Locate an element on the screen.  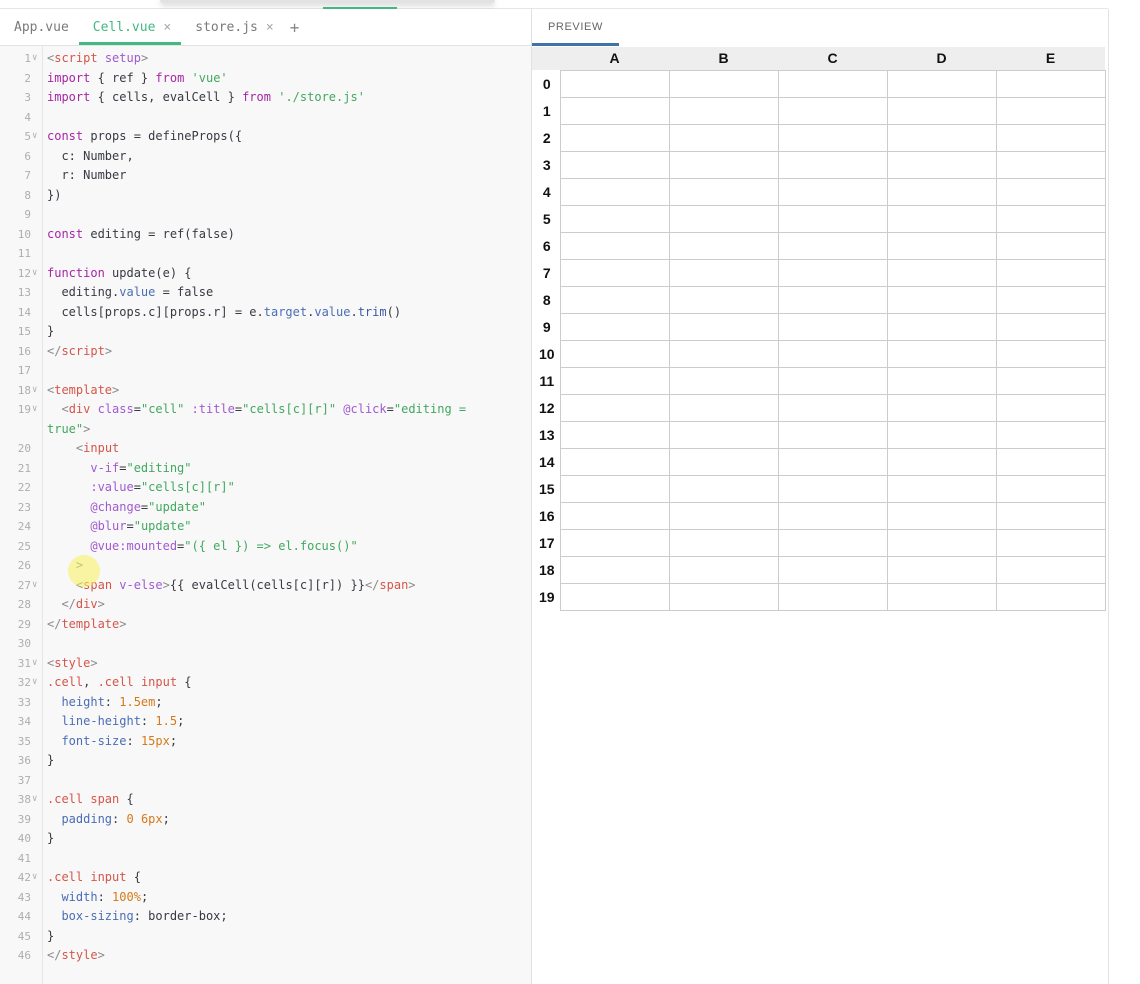
code-line: 41 is located at coordinates (266, 859).